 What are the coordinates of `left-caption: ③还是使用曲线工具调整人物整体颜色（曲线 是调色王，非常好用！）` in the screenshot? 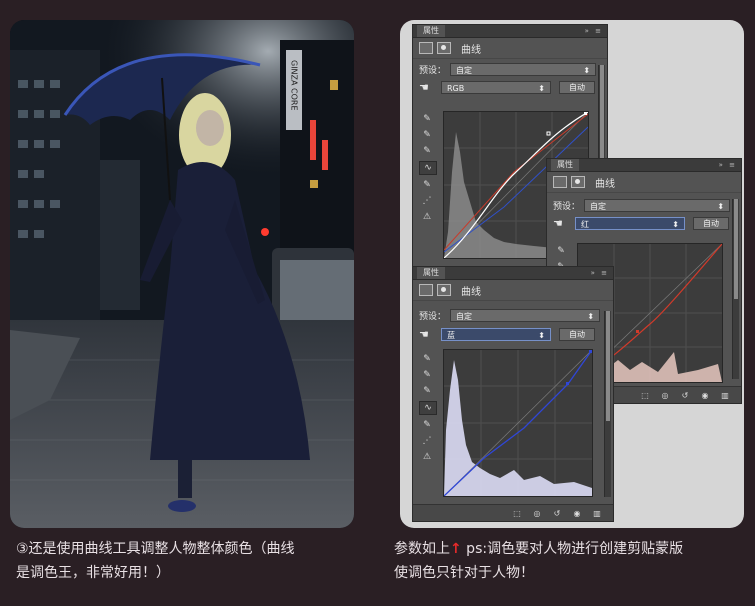 It's located at (188, 561).